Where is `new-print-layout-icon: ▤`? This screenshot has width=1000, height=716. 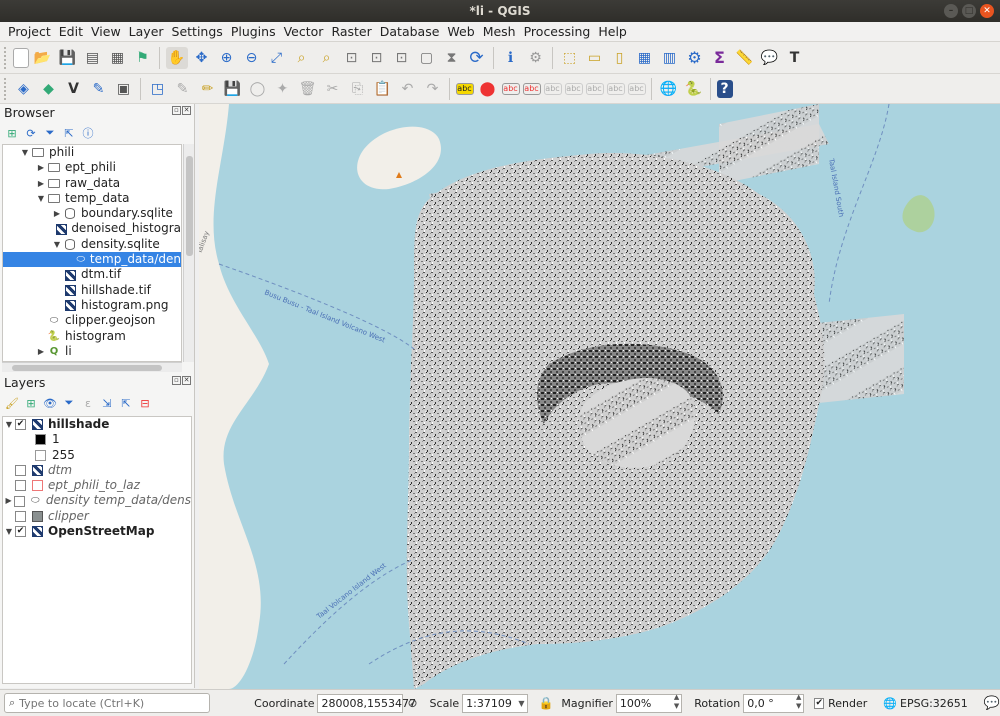 new-print-layout-icon: ▤ is located at coordinates (93, 58).